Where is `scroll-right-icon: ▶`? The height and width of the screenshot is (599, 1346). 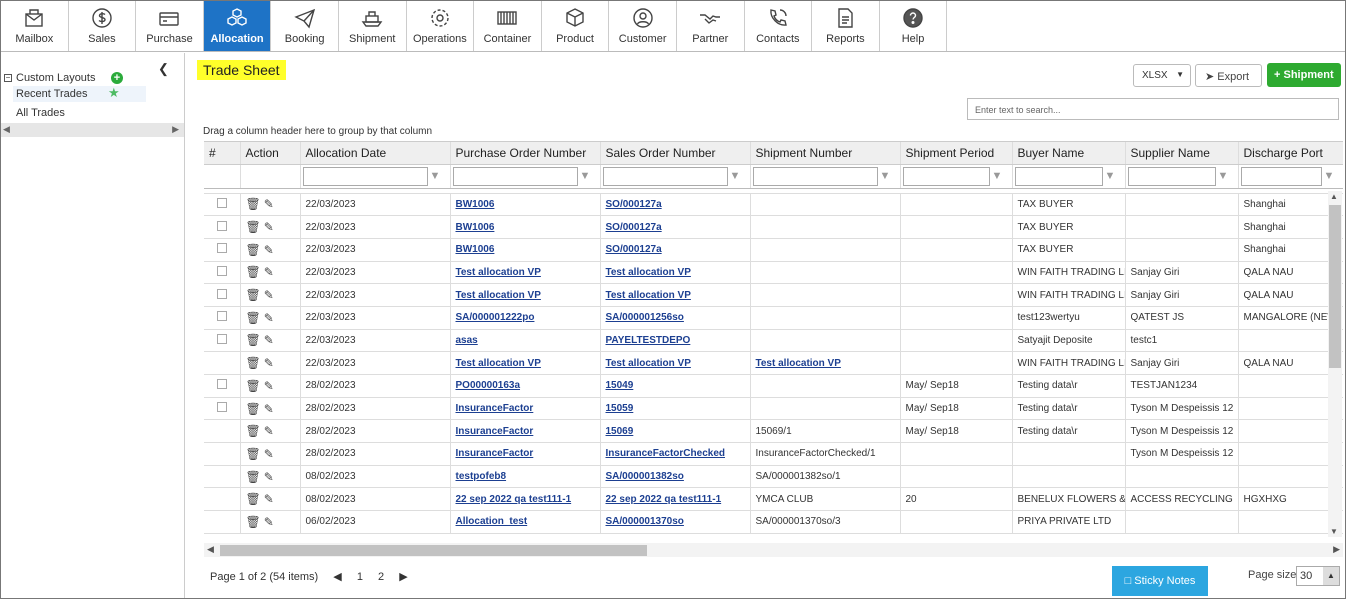 scroll-right-icon: ▶ is located at coordinates (1336, 549).